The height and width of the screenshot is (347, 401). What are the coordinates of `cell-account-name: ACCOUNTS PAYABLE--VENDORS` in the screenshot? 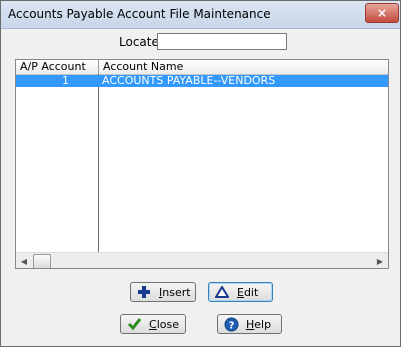 It's located at (189, 80).